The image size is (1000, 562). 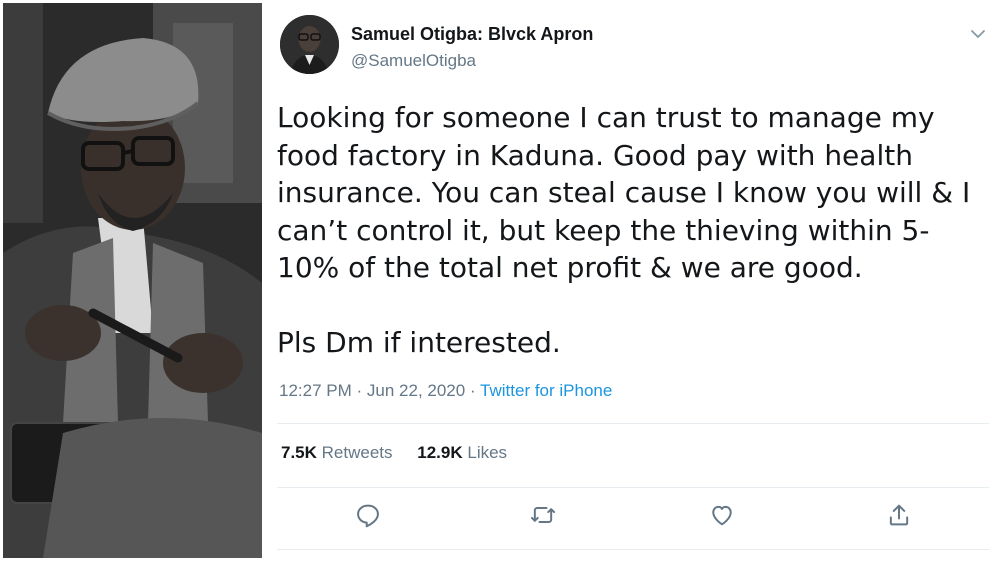 What do you see at coordinates (543, 515) in the screenshot?
I see `retweet-icon` at bounding box center [543, 515].